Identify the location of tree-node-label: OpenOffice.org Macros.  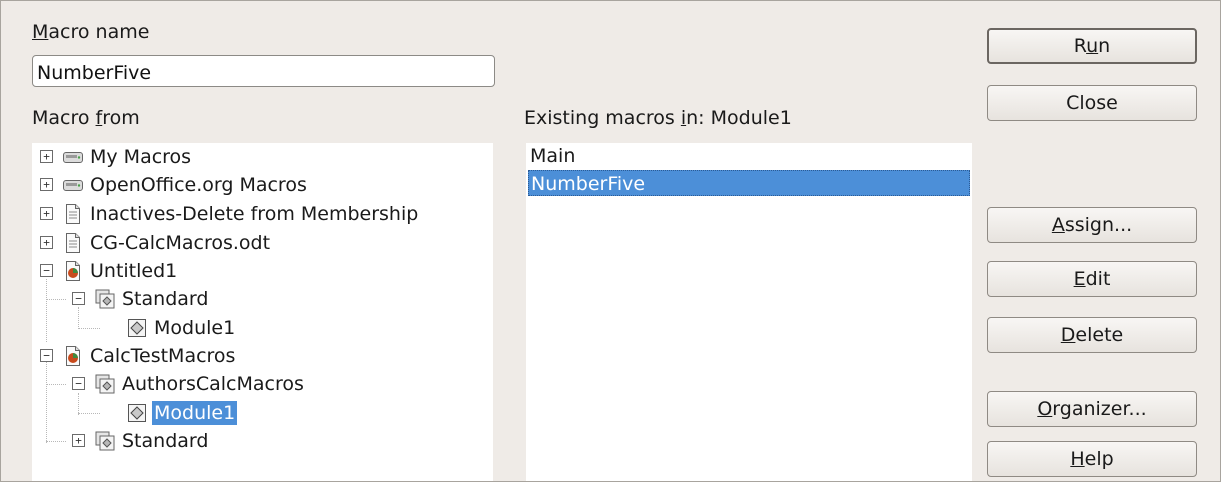
(198, 185).